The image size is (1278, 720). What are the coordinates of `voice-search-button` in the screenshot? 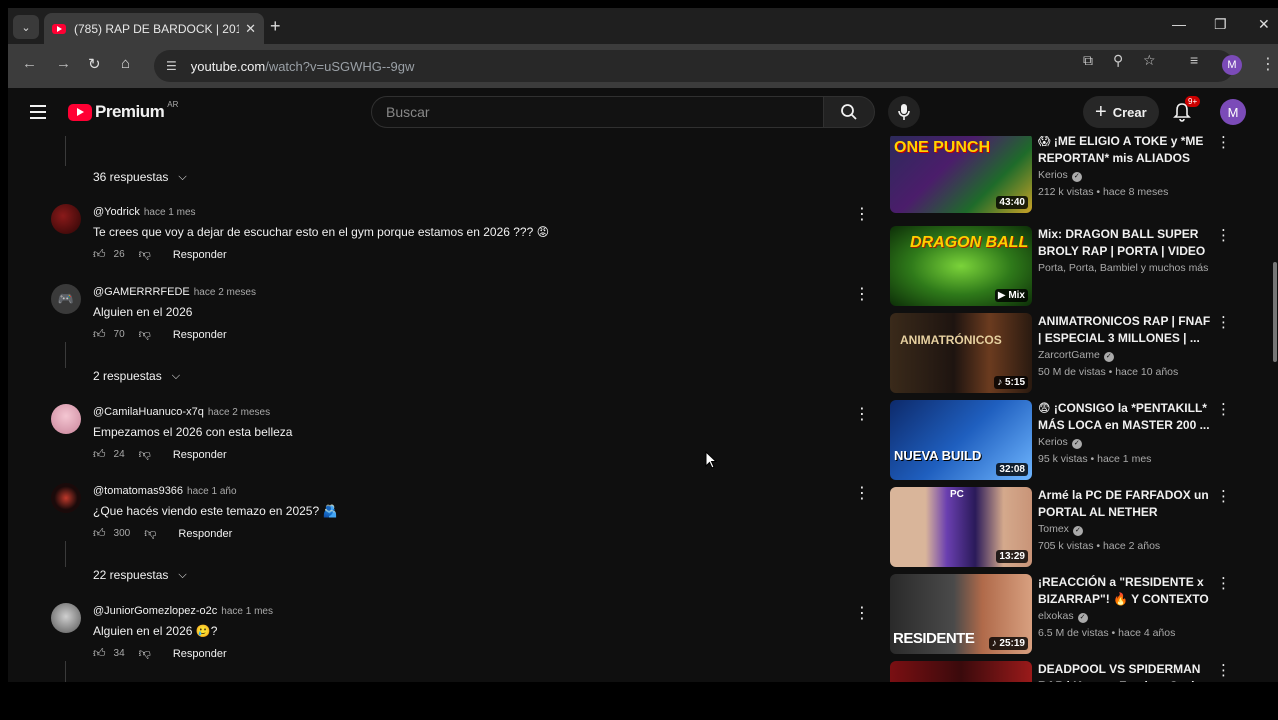 It's located at (904, 112).